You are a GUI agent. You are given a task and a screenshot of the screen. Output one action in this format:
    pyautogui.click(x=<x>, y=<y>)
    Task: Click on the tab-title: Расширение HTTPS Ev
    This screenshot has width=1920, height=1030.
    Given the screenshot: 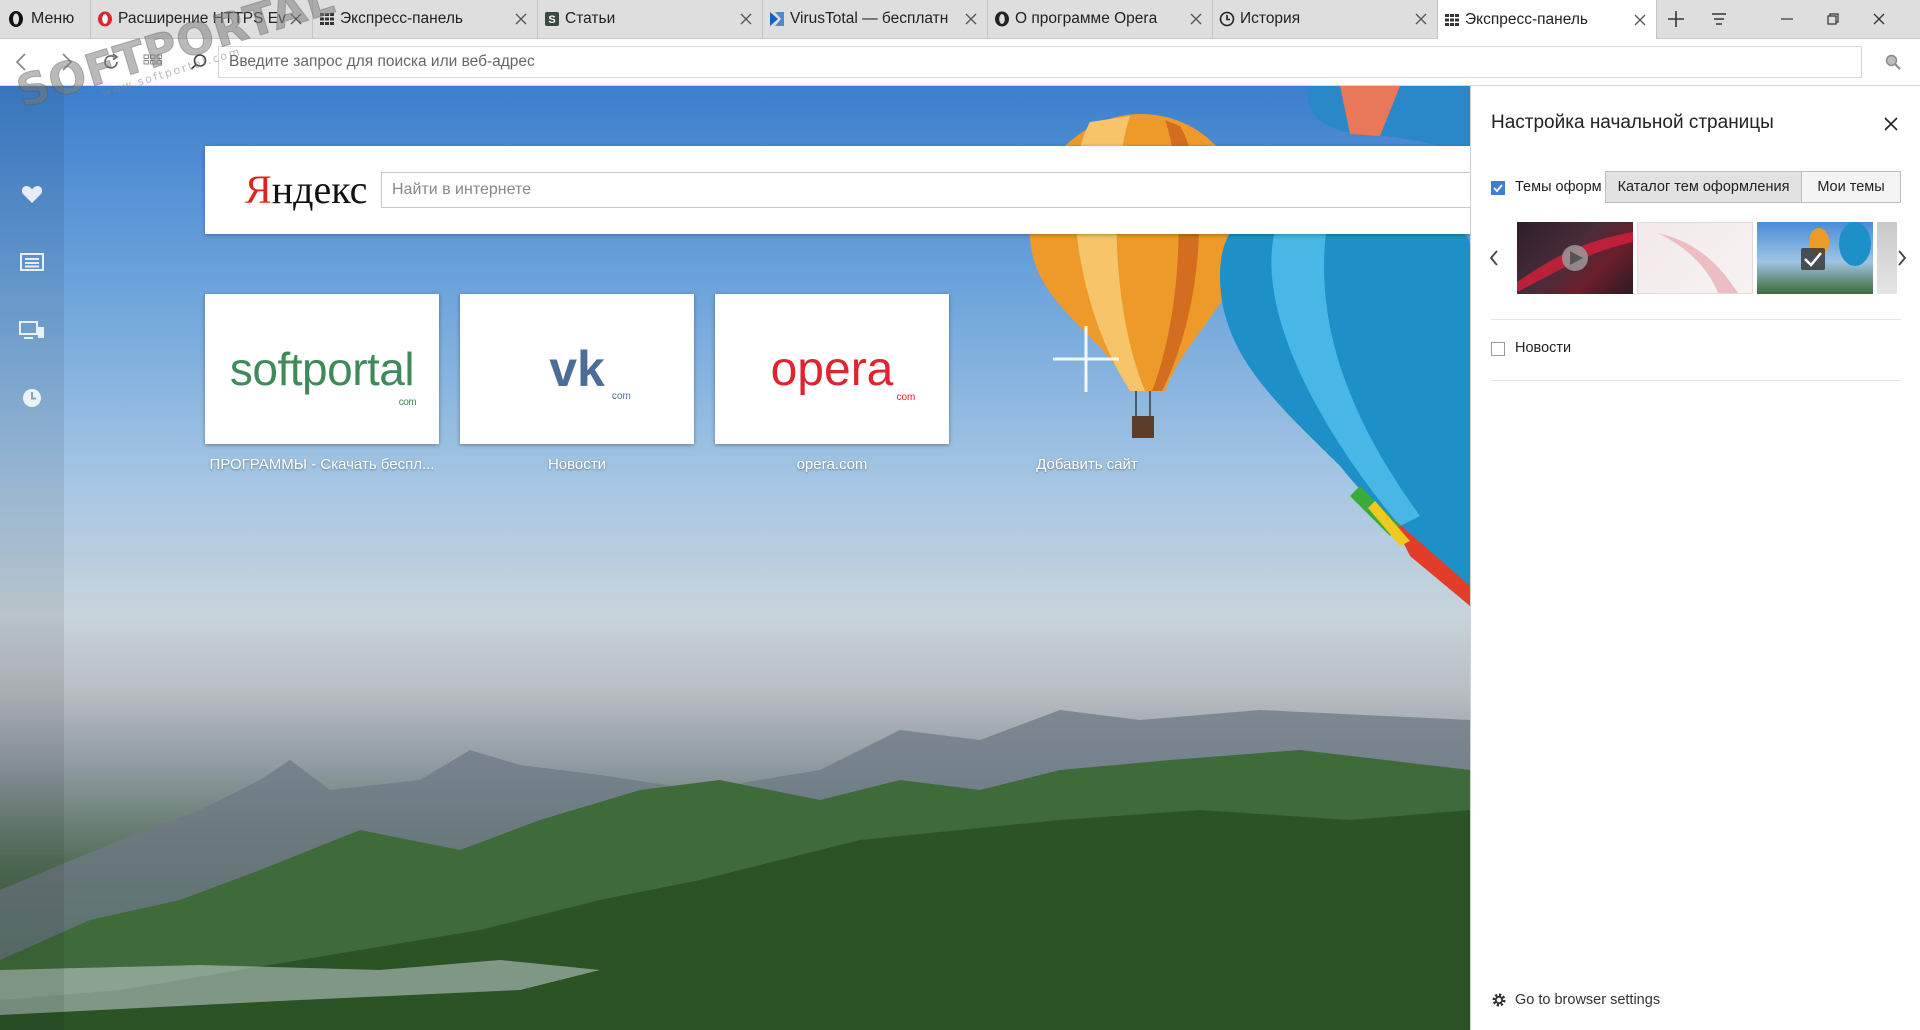 What is the action you would take?
    pyautogui.click(x=202, y=18)
    